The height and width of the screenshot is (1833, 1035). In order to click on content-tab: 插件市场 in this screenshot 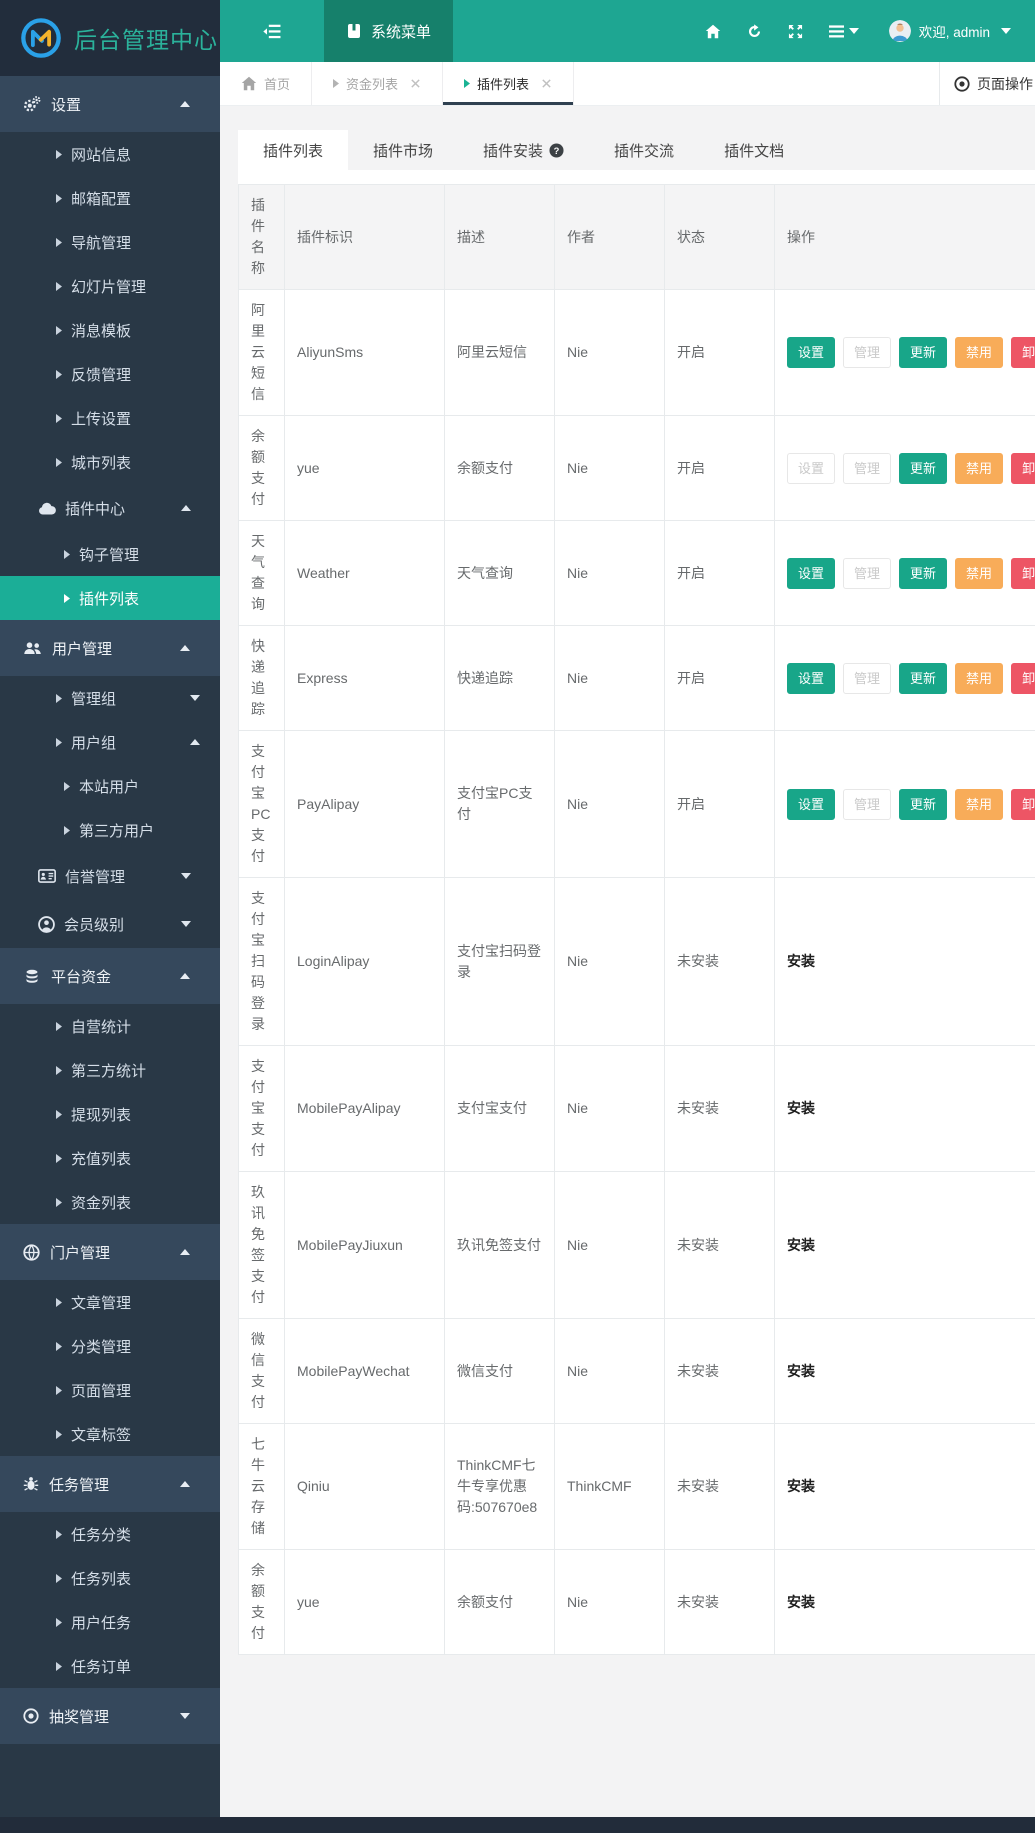, I will do `click(403, 150)`.